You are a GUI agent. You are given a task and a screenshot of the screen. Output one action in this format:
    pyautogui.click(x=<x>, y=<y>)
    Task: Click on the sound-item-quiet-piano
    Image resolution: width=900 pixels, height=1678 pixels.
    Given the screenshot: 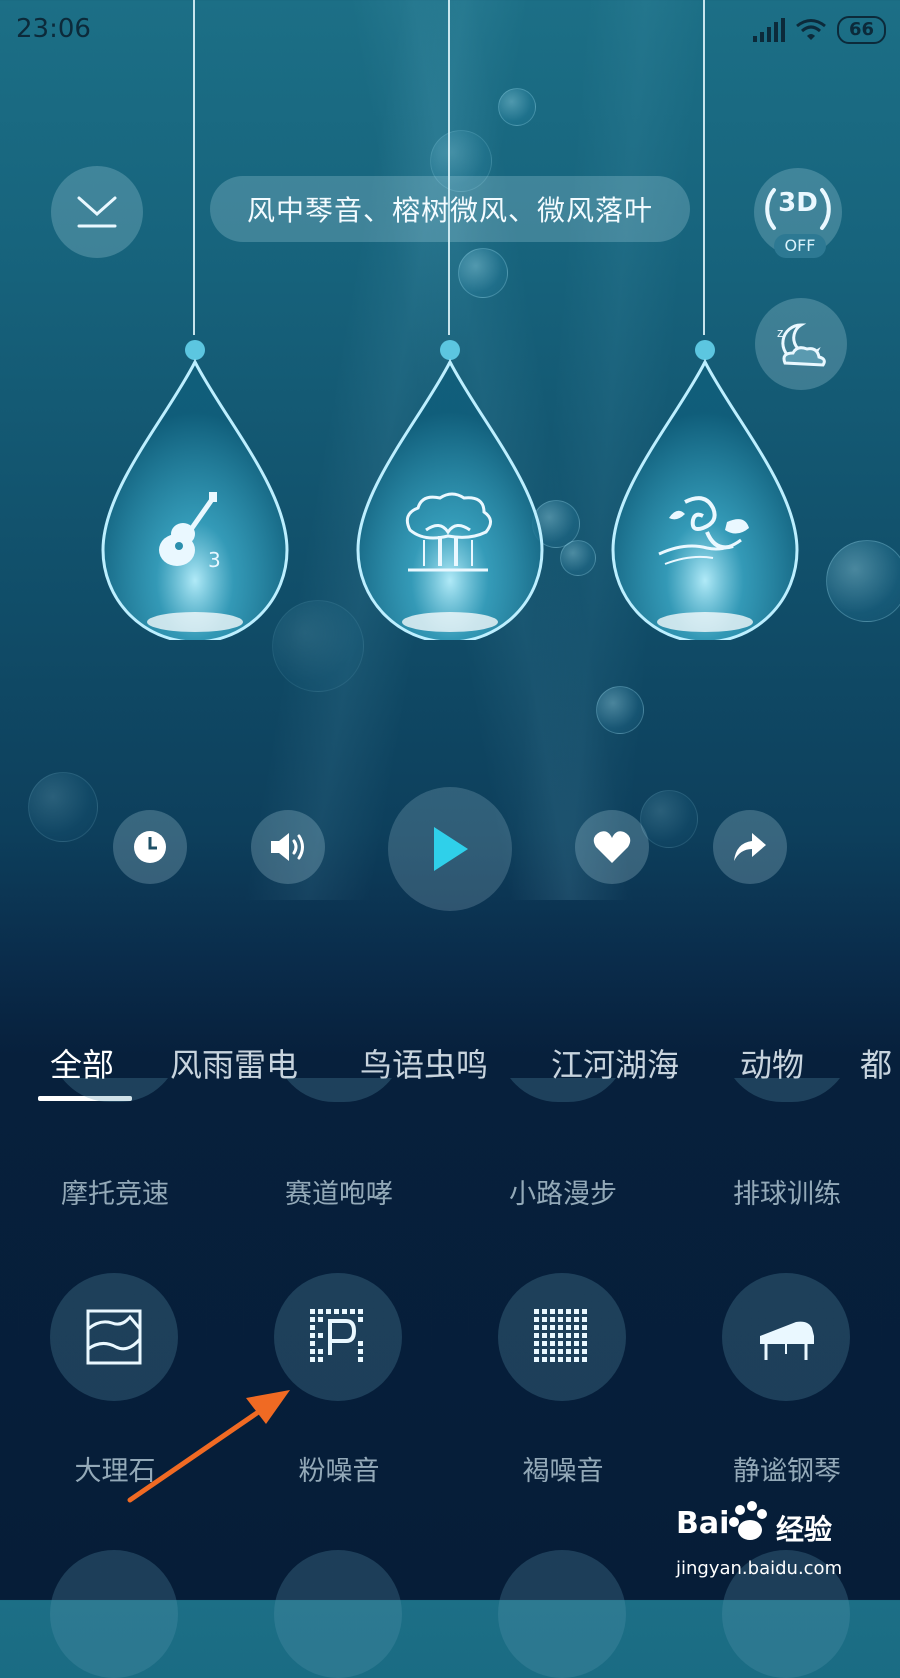 What is the action you would take?
    pyautogui.click(x=786, y=1337)
    